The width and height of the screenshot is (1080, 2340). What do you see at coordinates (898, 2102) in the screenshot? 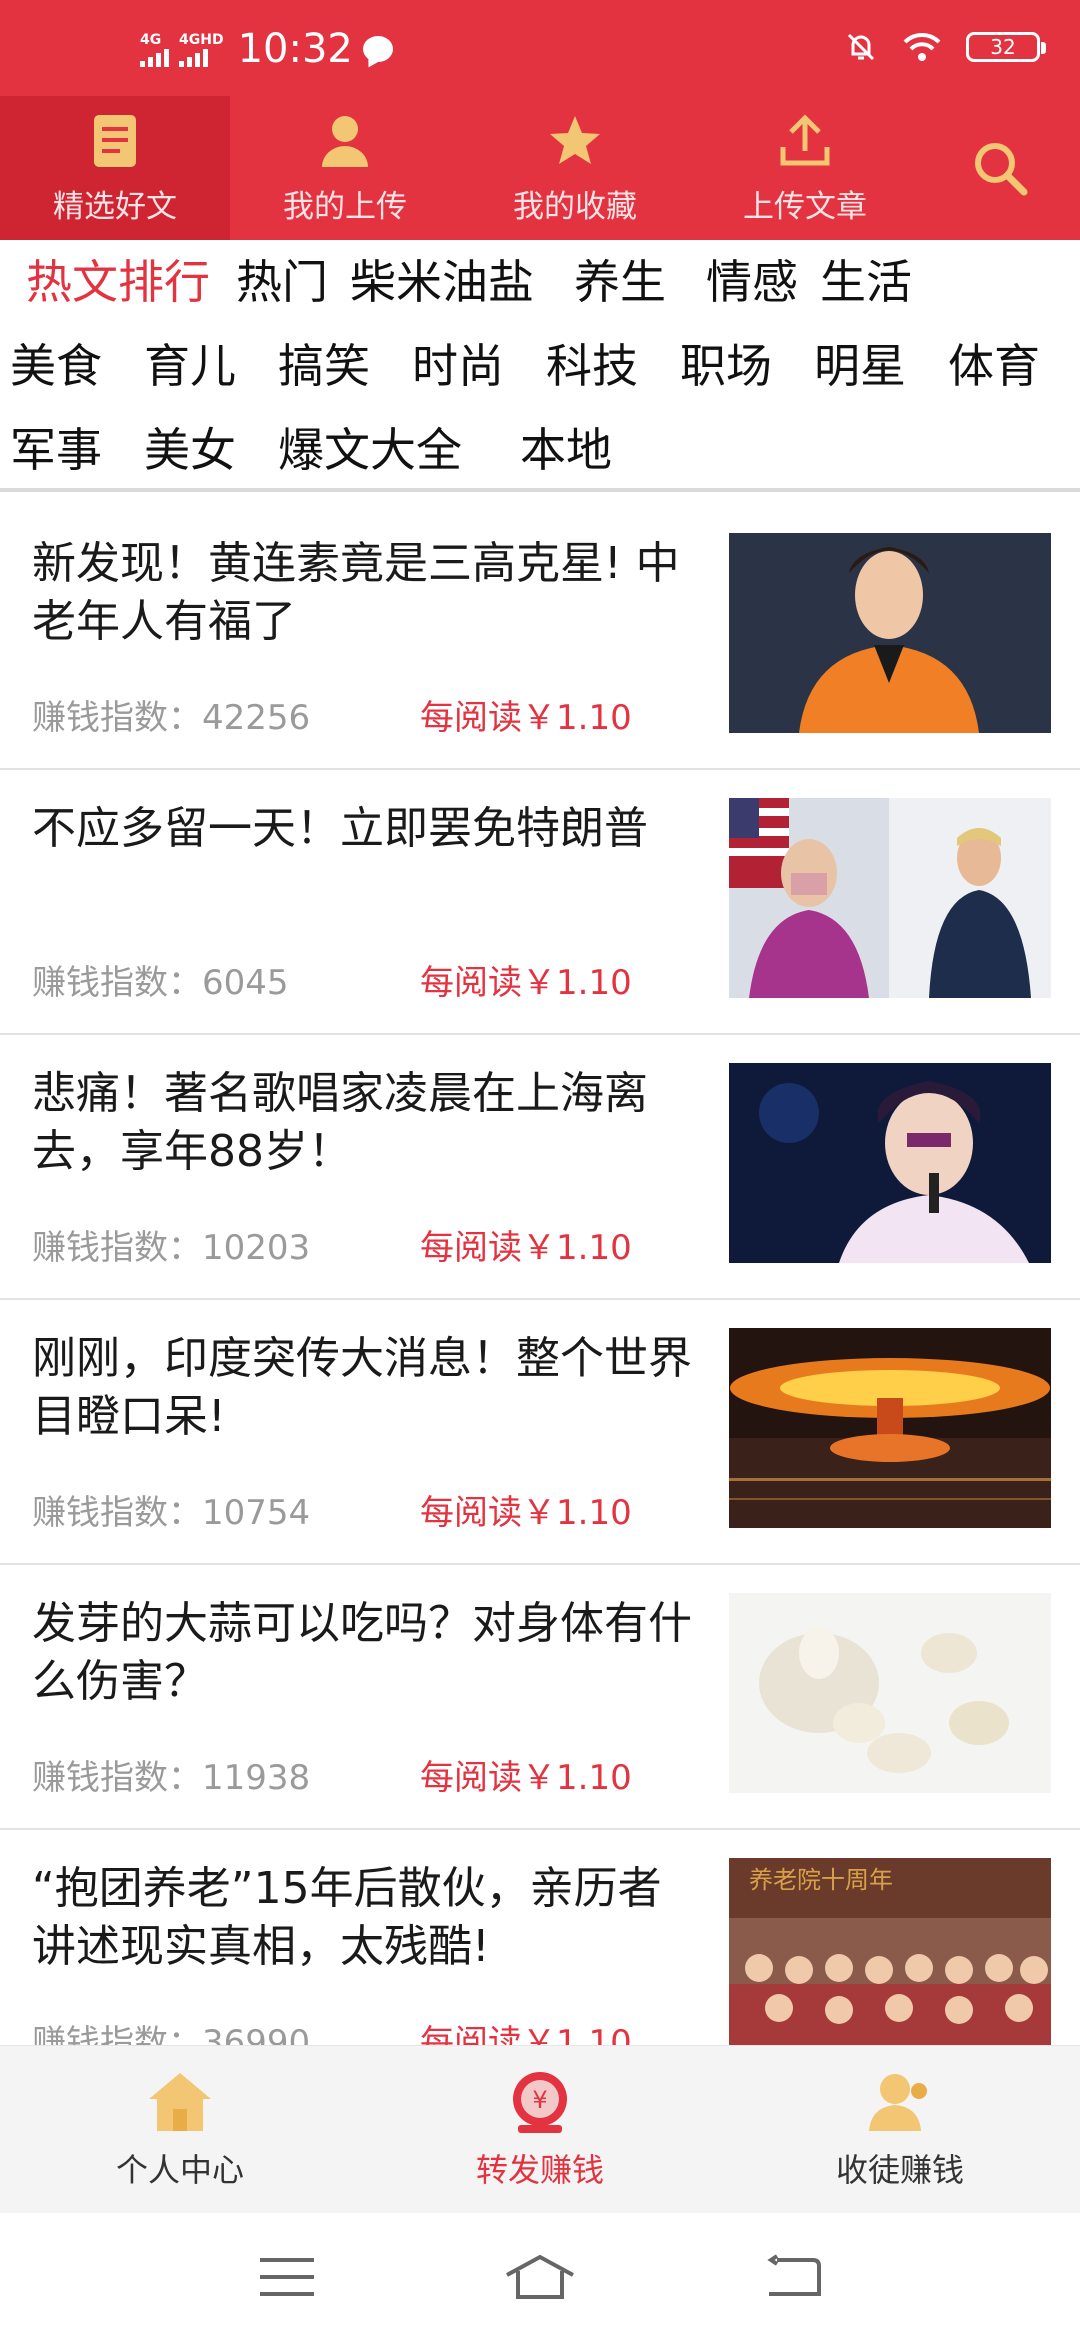
I see `recruit-user-icon` at bounding box center [898, 2102].